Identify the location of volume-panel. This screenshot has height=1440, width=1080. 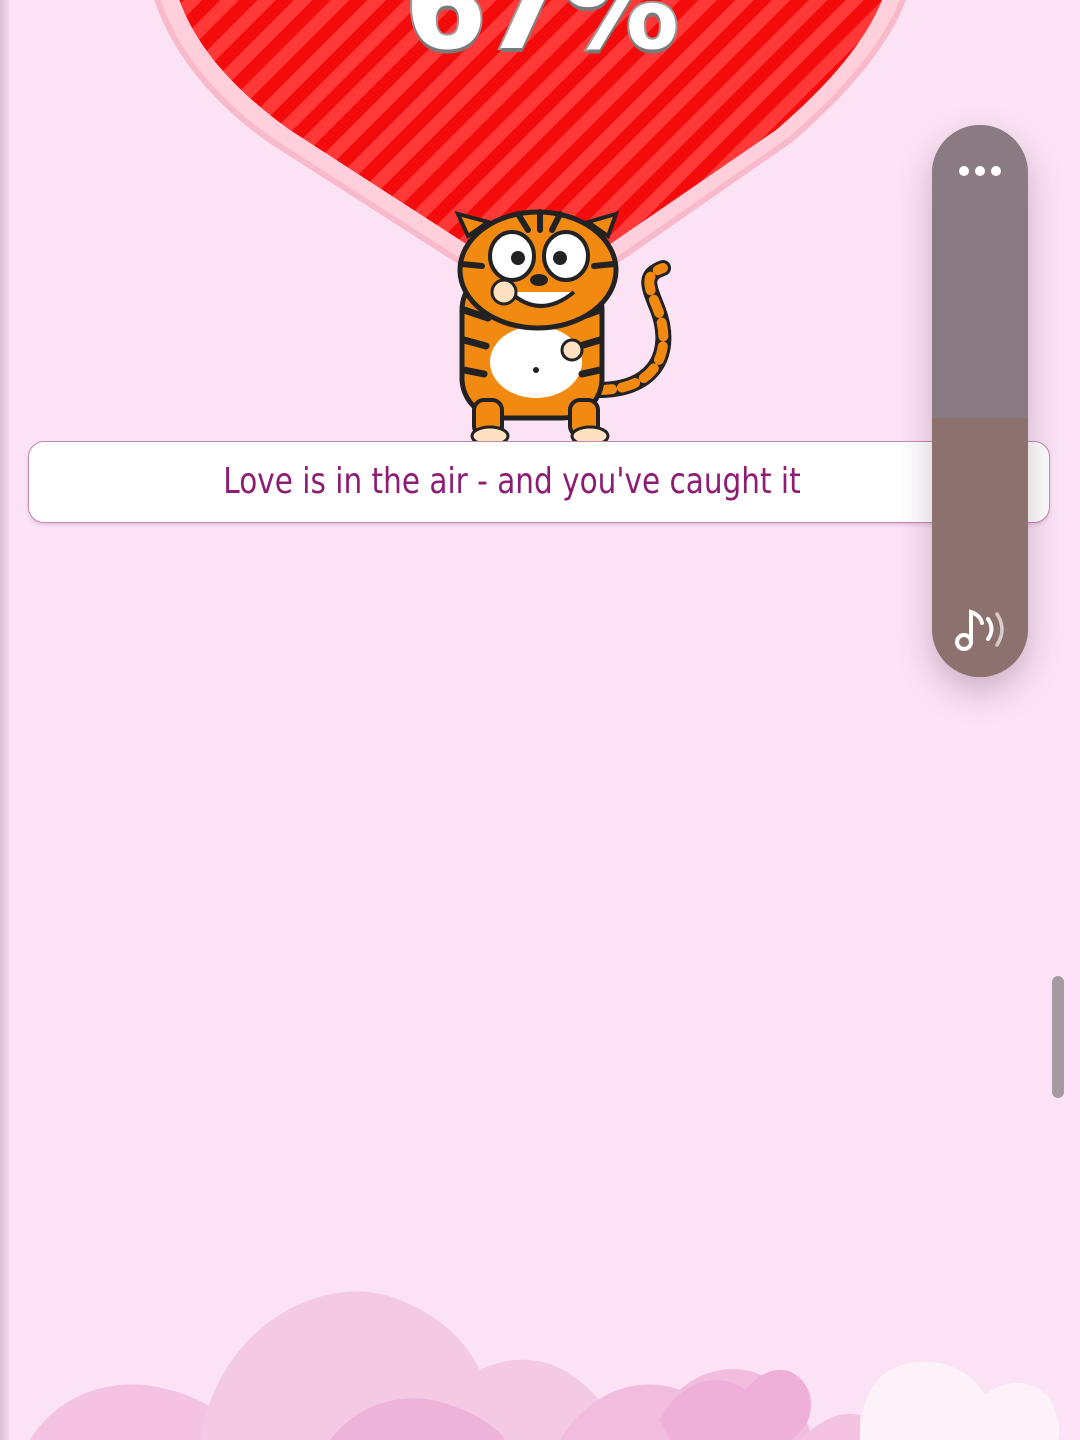
(980, 401).